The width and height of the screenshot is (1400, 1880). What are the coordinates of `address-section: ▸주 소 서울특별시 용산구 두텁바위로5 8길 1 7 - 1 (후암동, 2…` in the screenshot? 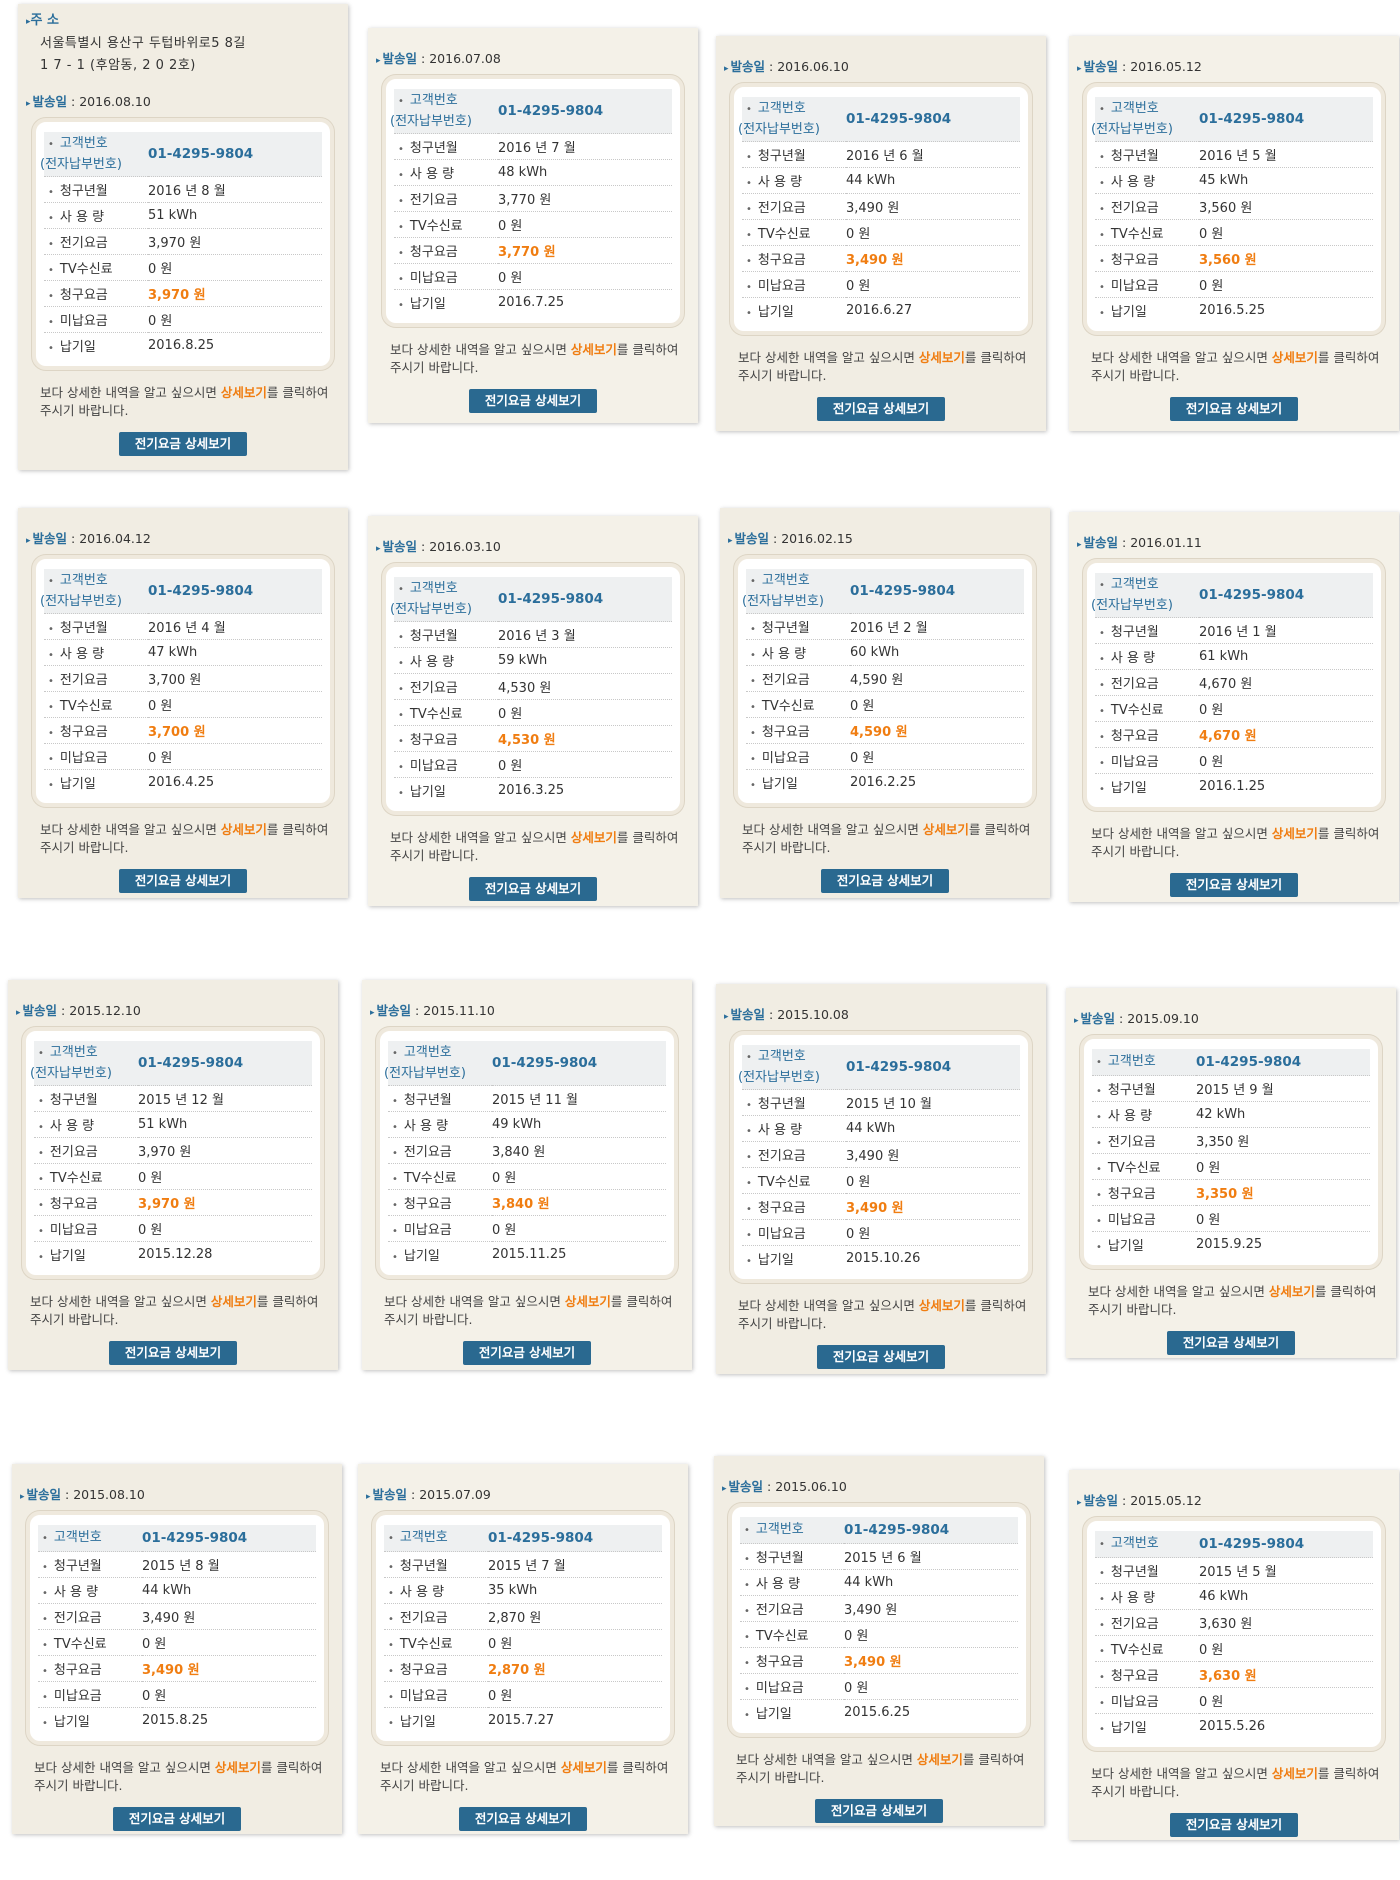 It's located at (183, 40).